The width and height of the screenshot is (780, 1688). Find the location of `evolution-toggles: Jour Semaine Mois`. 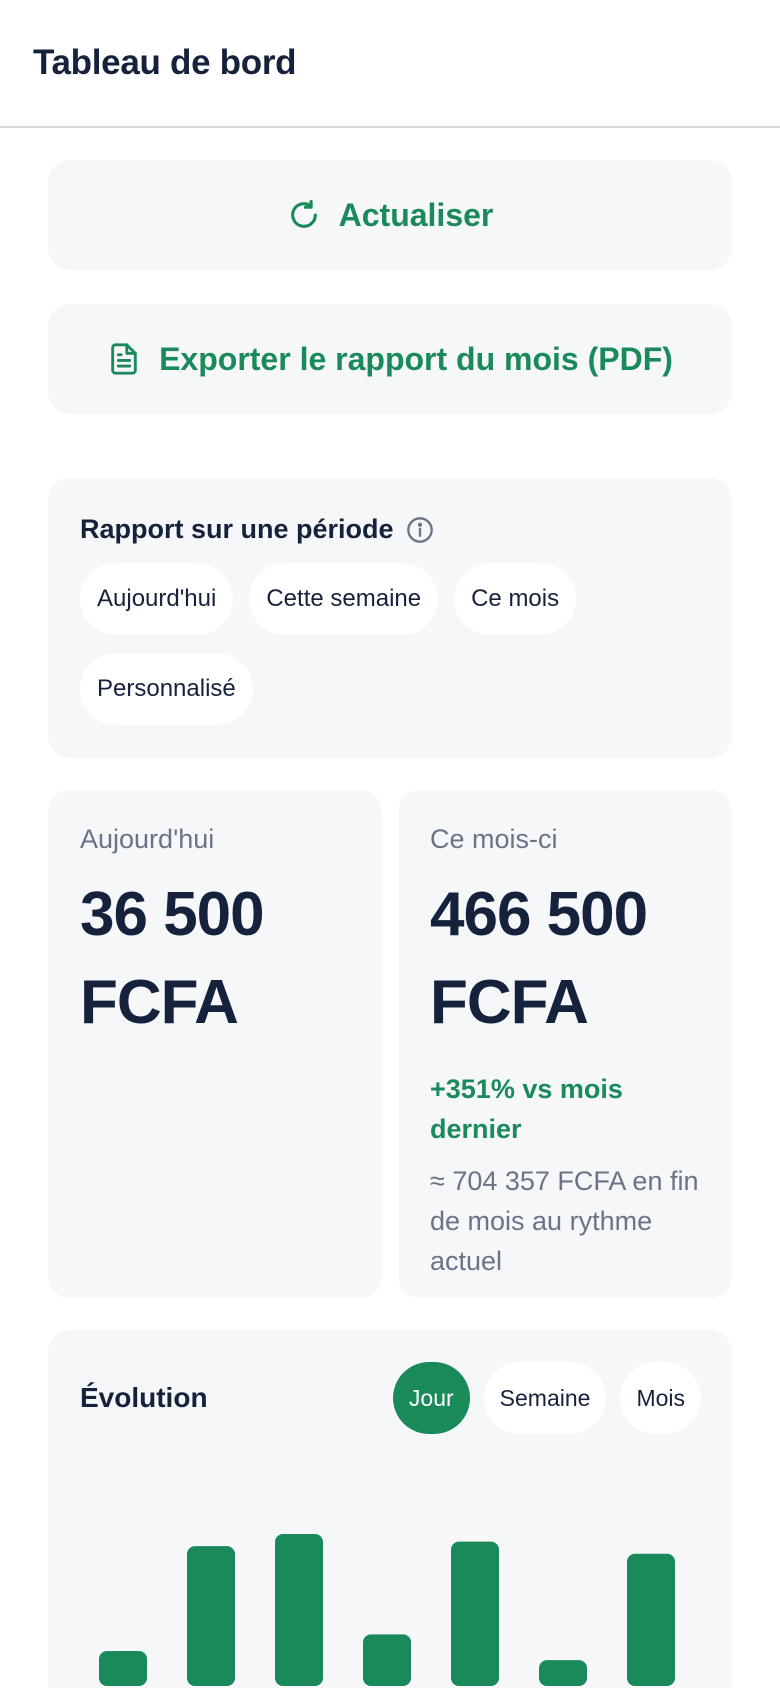

evolution-toggles: Jour Semaine Mois is located at coordinates (546, 1398).